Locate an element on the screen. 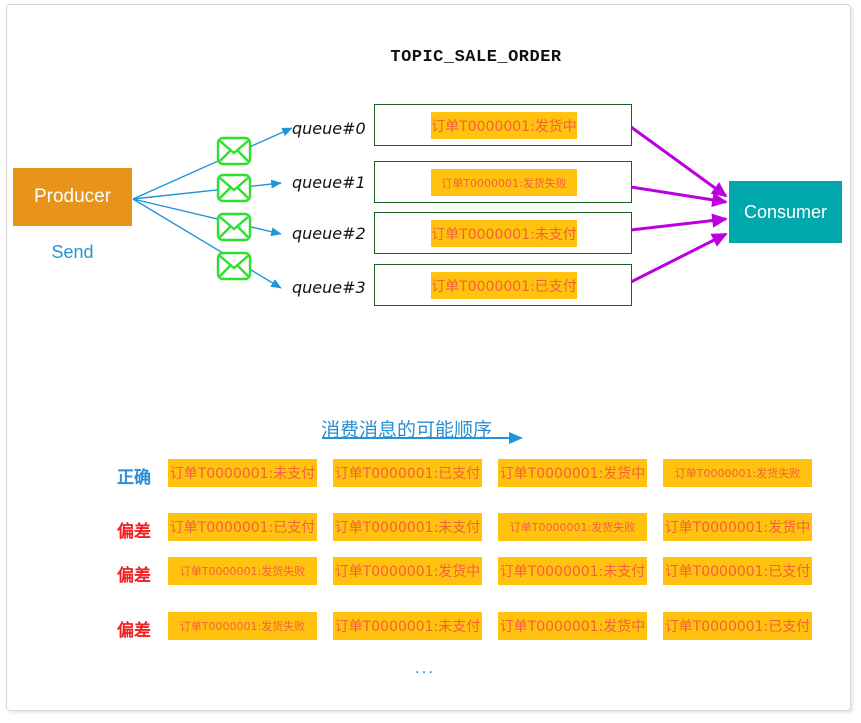 The image size is (861, 723). queue-label-2: queue#2 is located at coordinates (329, 233).